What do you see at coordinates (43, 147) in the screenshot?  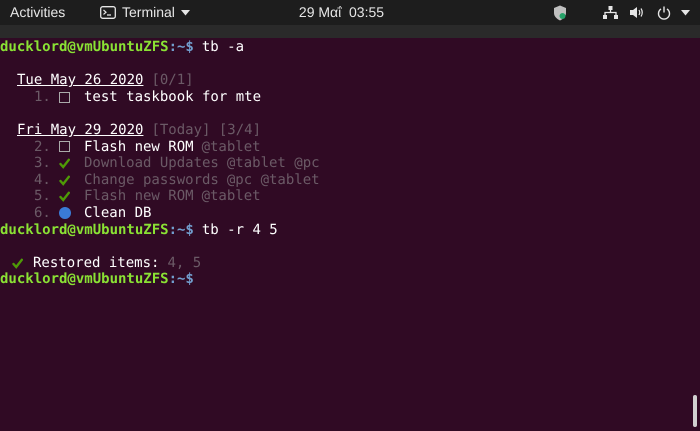 I see `task-number: 2.` at bounding box center [43, 147].